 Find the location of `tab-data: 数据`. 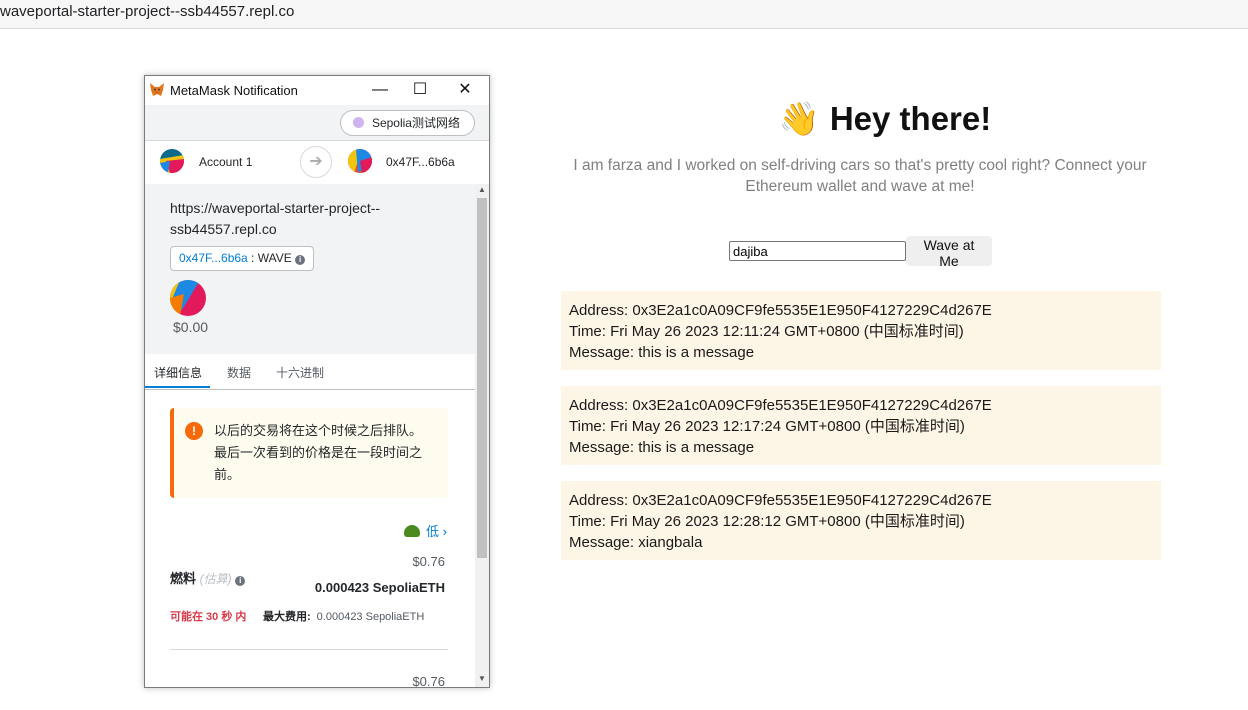

tab-data: 数据 is located at coordinates (239, 372).